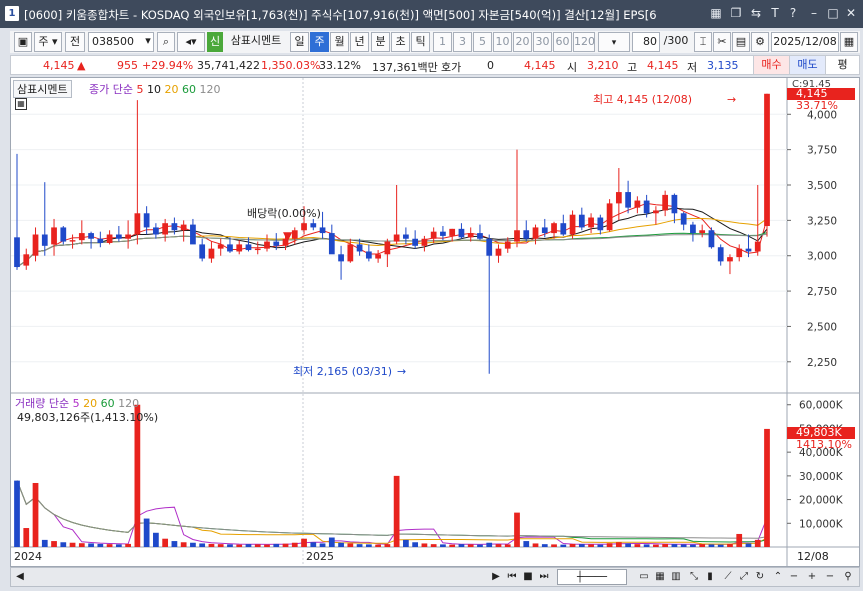  Describe the element at coordinates (75, 42) in the screenshot. I see `prev-button: 전` at that location.